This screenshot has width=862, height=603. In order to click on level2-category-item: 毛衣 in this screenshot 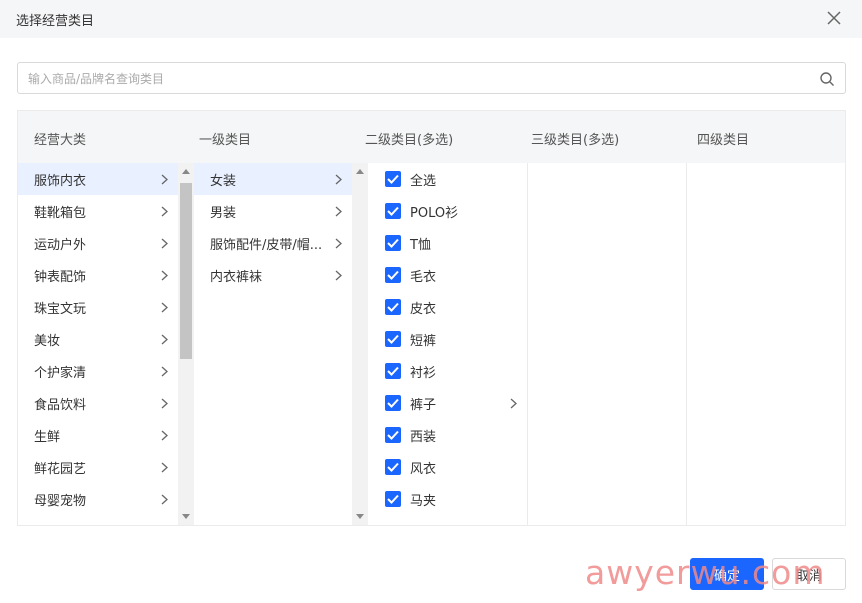, I will do `click(448, 275)`.